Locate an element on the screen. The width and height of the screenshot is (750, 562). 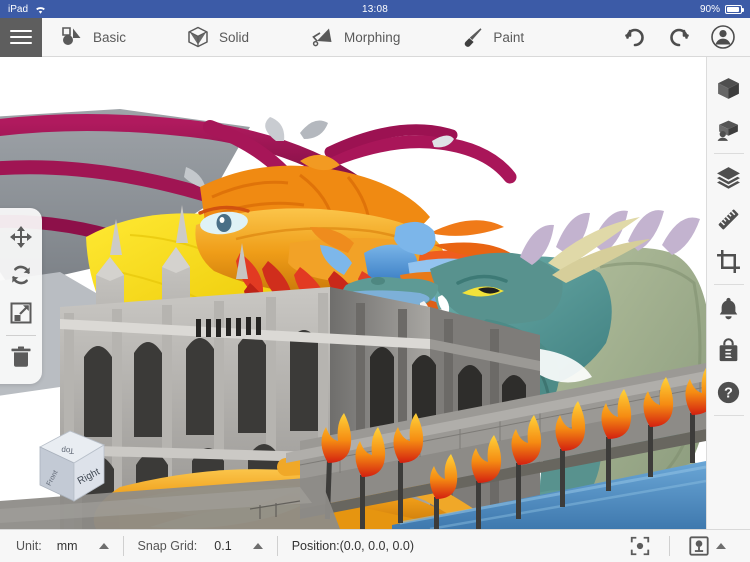
move-tool is located at coordinates (21, 237).